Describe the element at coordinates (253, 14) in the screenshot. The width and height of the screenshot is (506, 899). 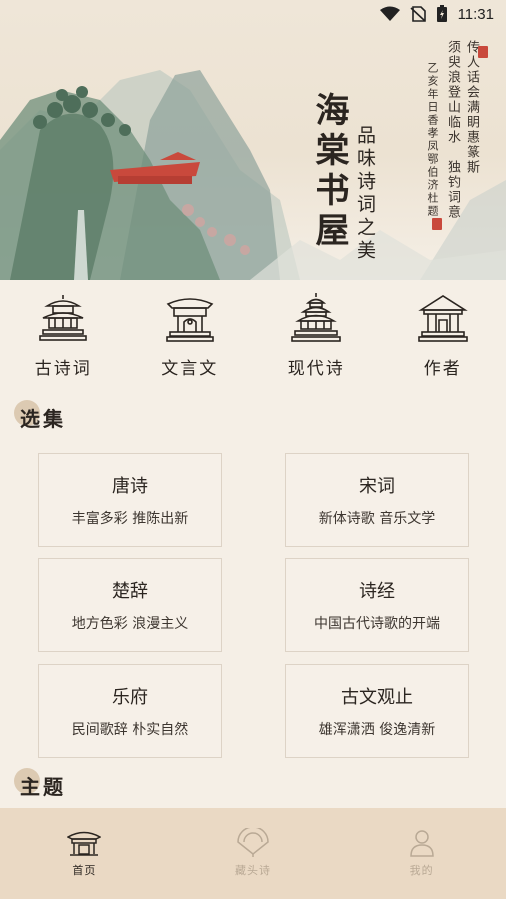
I see `status-bar: 11:31` at that location.